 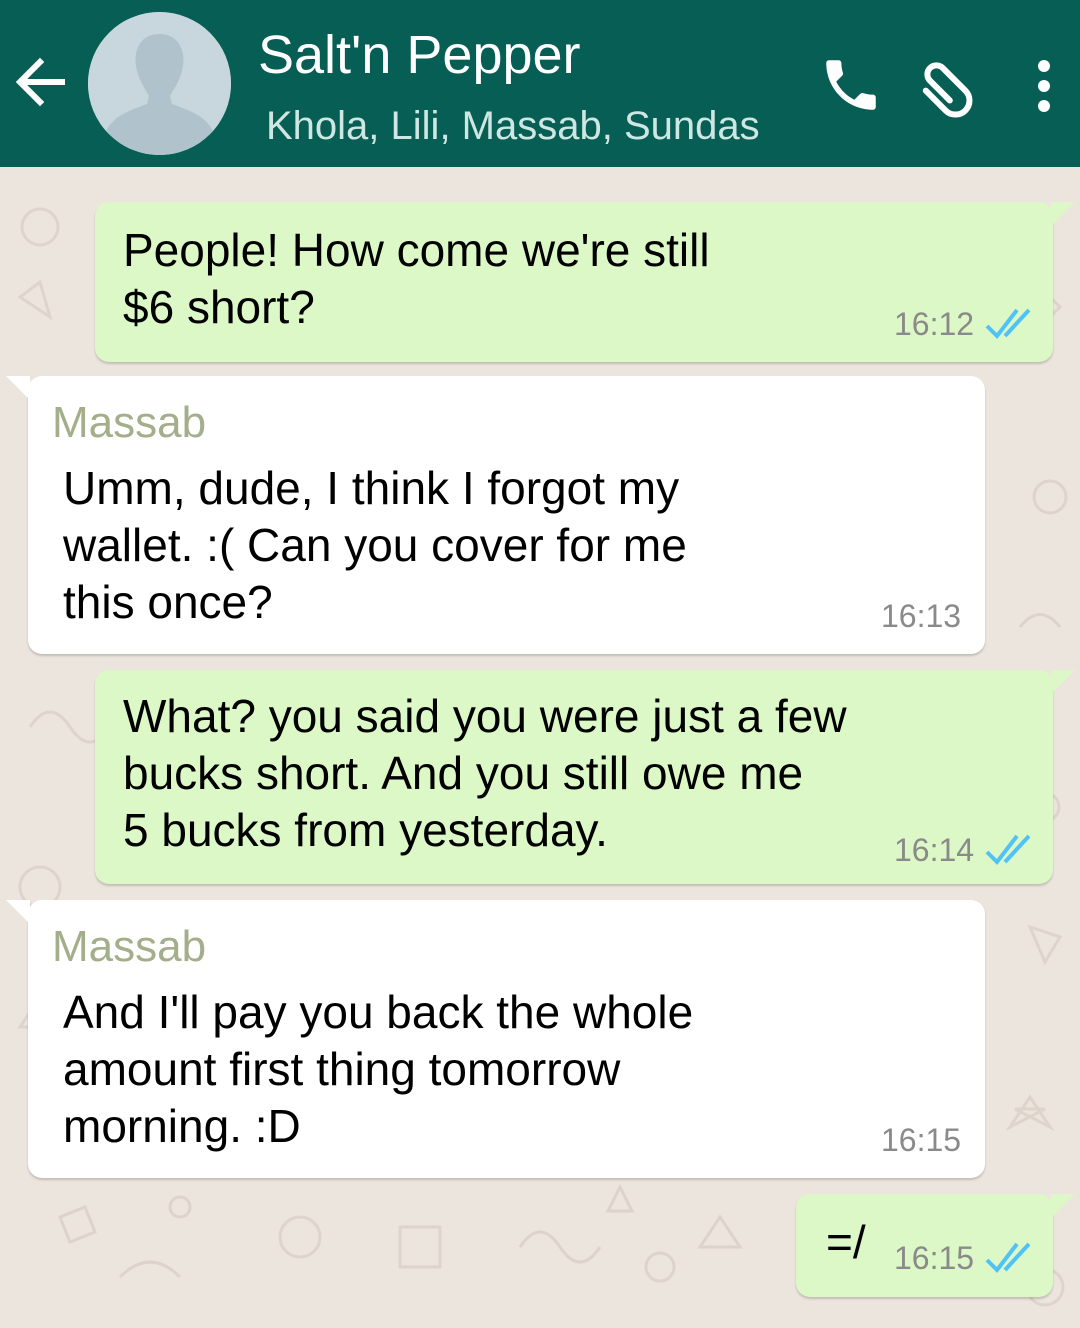 I want to click on more-vert-icon, so click(x=1044, y=86).